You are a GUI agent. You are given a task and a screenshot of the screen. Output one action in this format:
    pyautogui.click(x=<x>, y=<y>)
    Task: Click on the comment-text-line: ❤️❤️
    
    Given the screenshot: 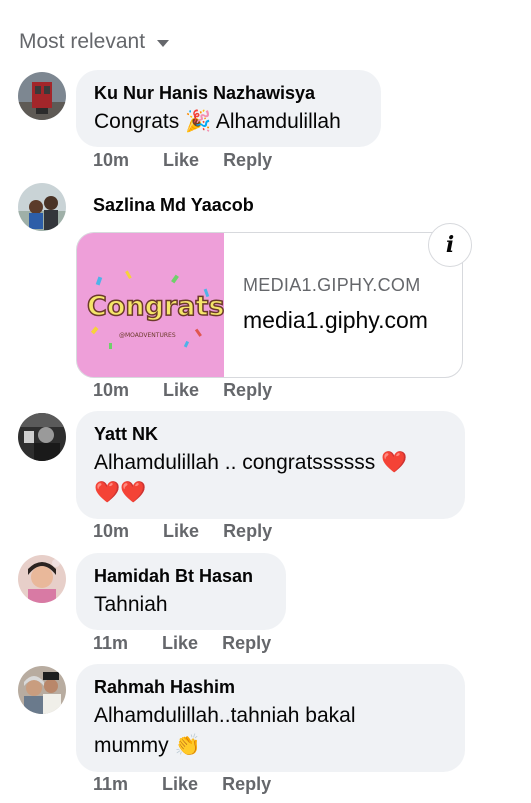 What is the action you would take?
    pyautogui.click(x=120, y=492)
    